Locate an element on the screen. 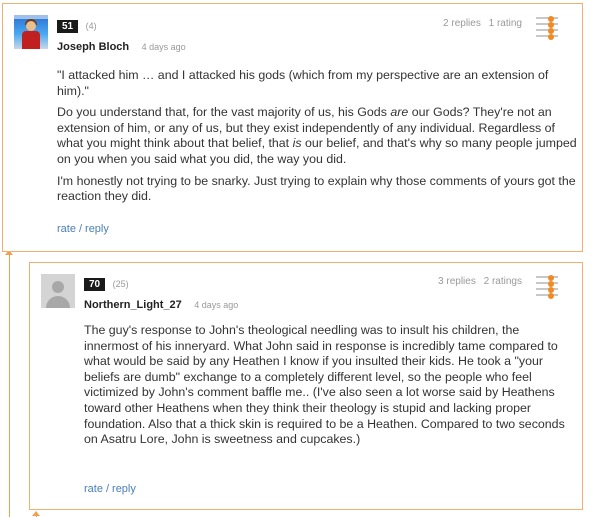 This screenshot has width=596, height=517. author-name: Joseph Bloch is located at coordinates (93, 47).